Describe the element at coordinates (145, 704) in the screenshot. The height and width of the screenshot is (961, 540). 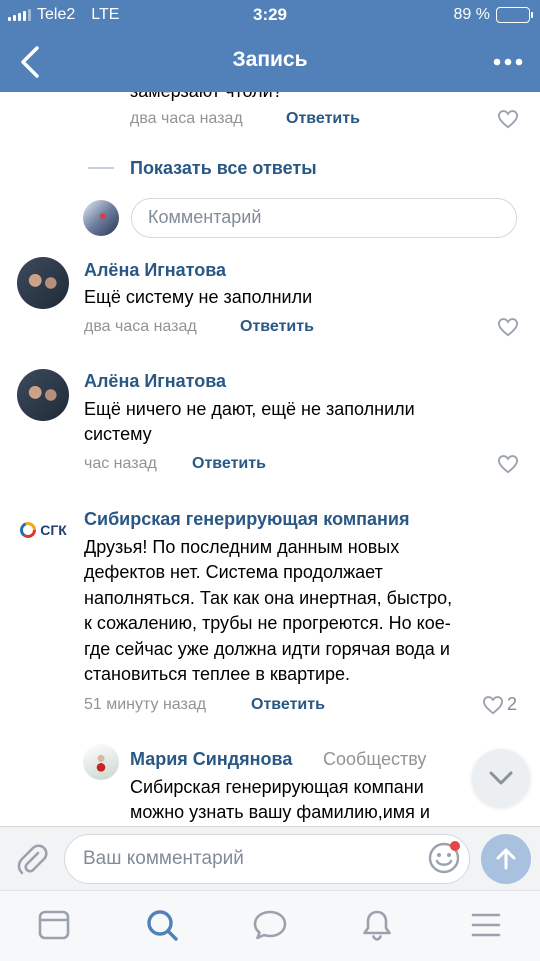
I see `comment-time: 51 минуту назад` at that location.